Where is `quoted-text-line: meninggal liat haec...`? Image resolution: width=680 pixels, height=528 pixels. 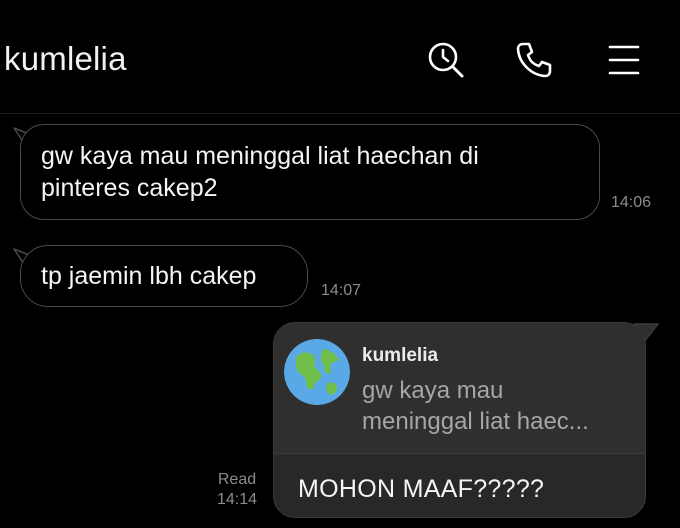 quoted-text-line: meninggal liat haec... is located at coordinates (475, 421).